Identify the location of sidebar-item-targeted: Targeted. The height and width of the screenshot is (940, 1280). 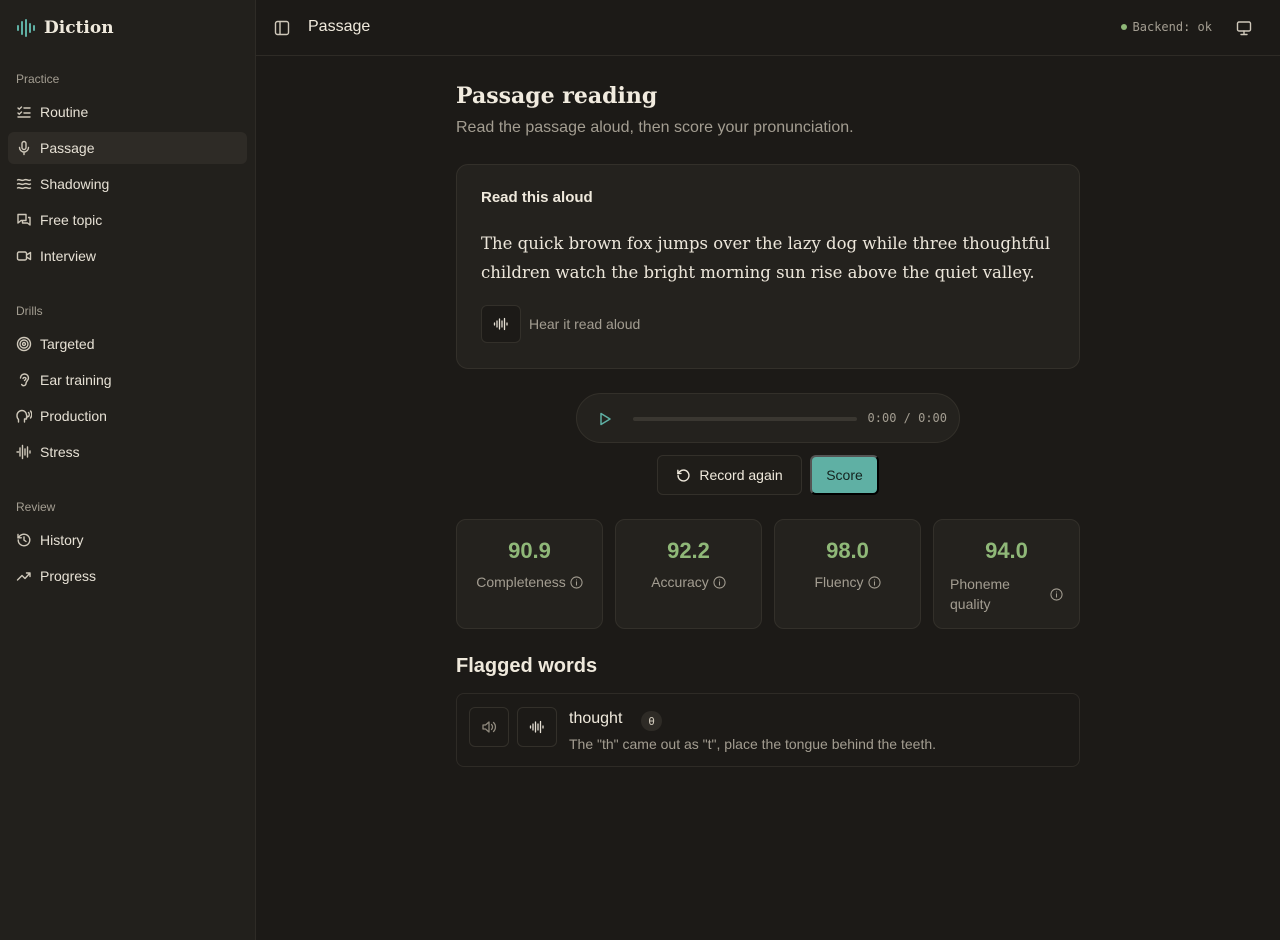
(127, 344).